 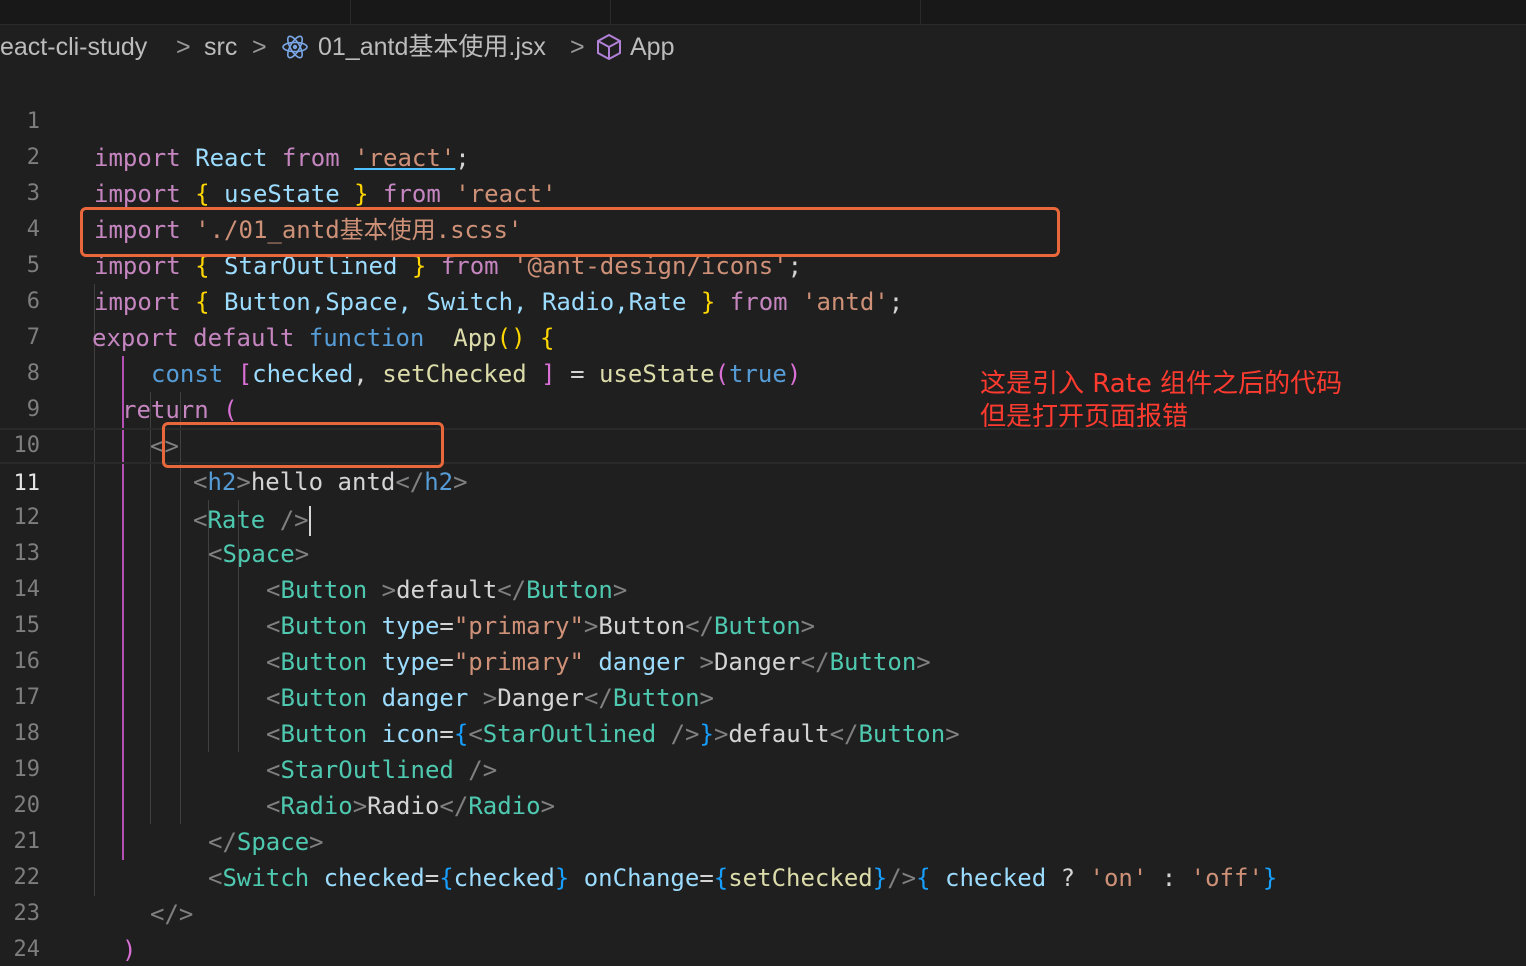 I want to click on breadcrumb-src: src, so click(x=220, y=47).